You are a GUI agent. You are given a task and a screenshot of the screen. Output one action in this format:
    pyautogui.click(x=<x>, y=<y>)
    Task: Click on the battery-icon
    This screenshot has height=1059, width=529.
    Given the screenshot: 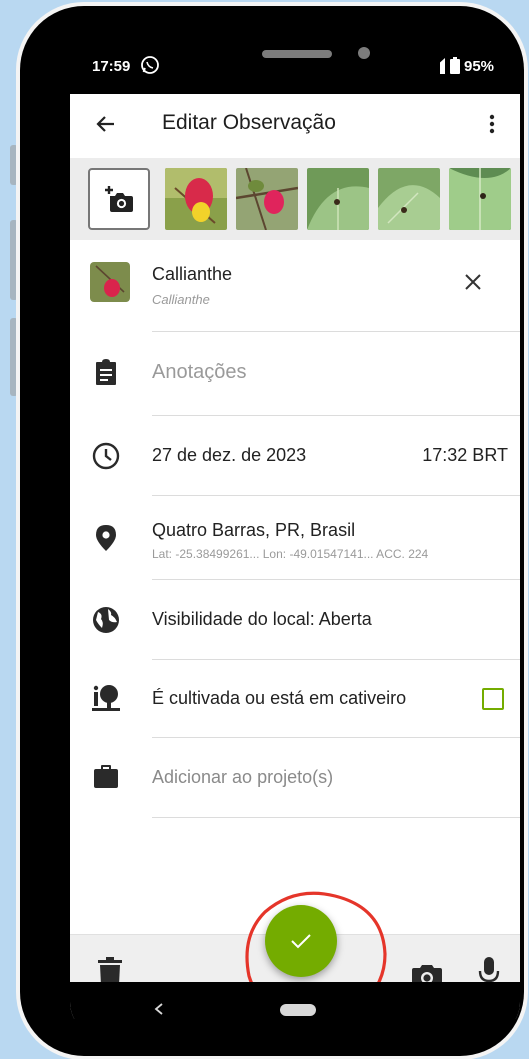 What is the action you would take?
    pyautogui.click(x=455, y=65)
    